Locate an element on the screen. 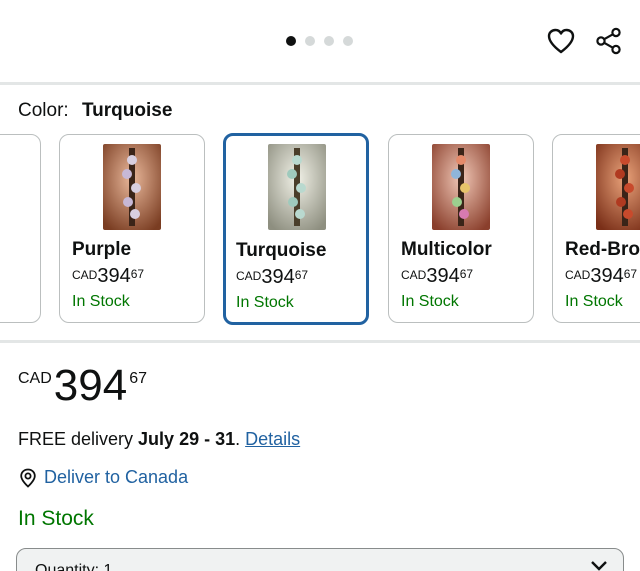 Image resolution: width=640 pixels, height=571 pixels. heart-icon is located at coordinates (561, 41).